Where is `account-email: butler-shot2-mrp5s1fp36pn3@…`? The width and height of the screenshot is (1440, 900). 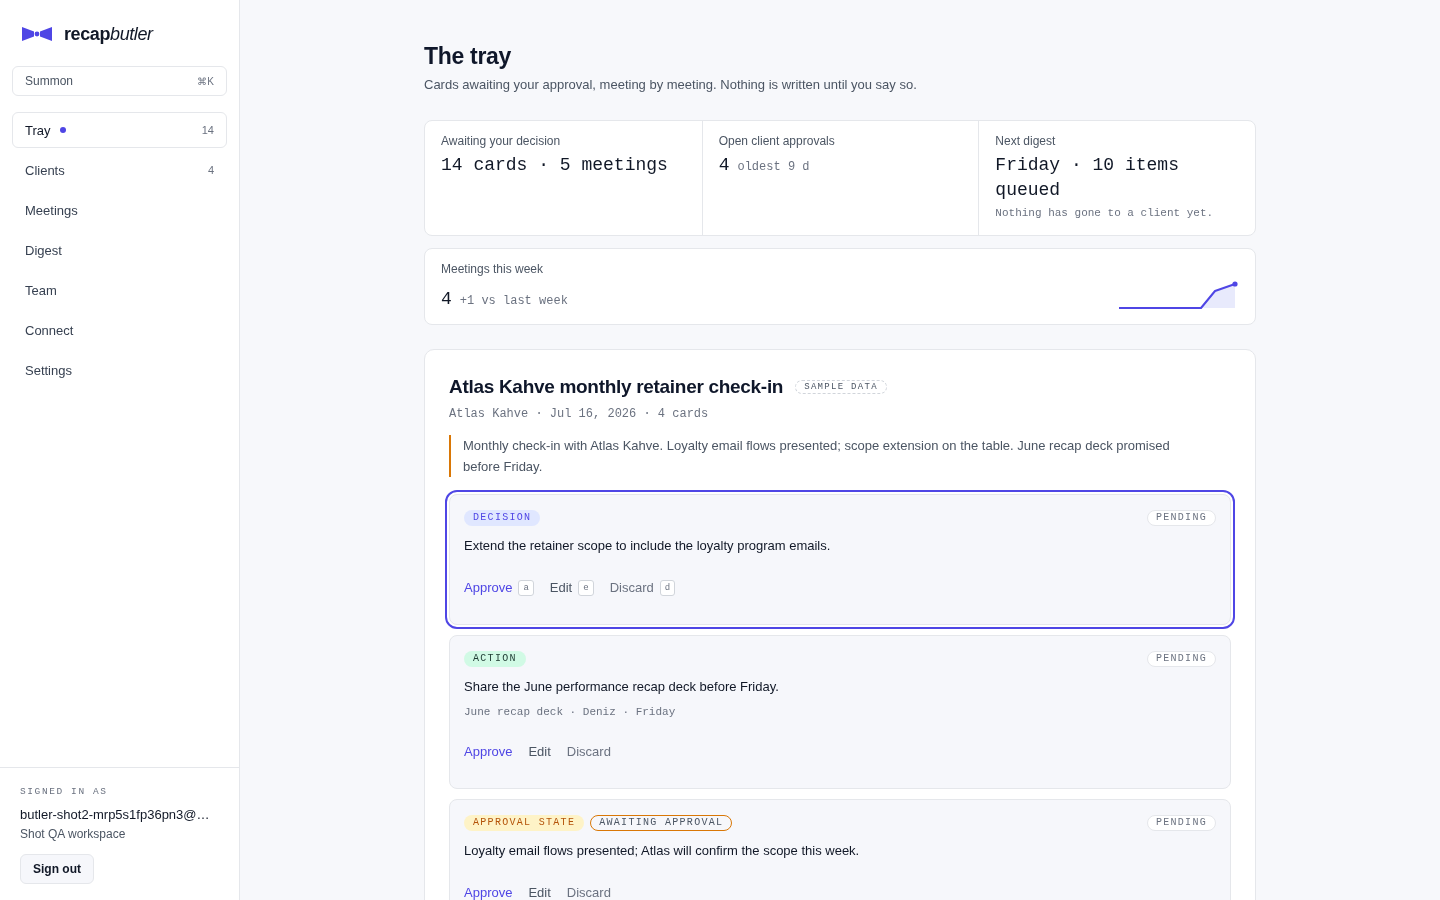
account-email: butler-shot2-mrp5s1fp36pn3@… is located at coordinates (115, 815).